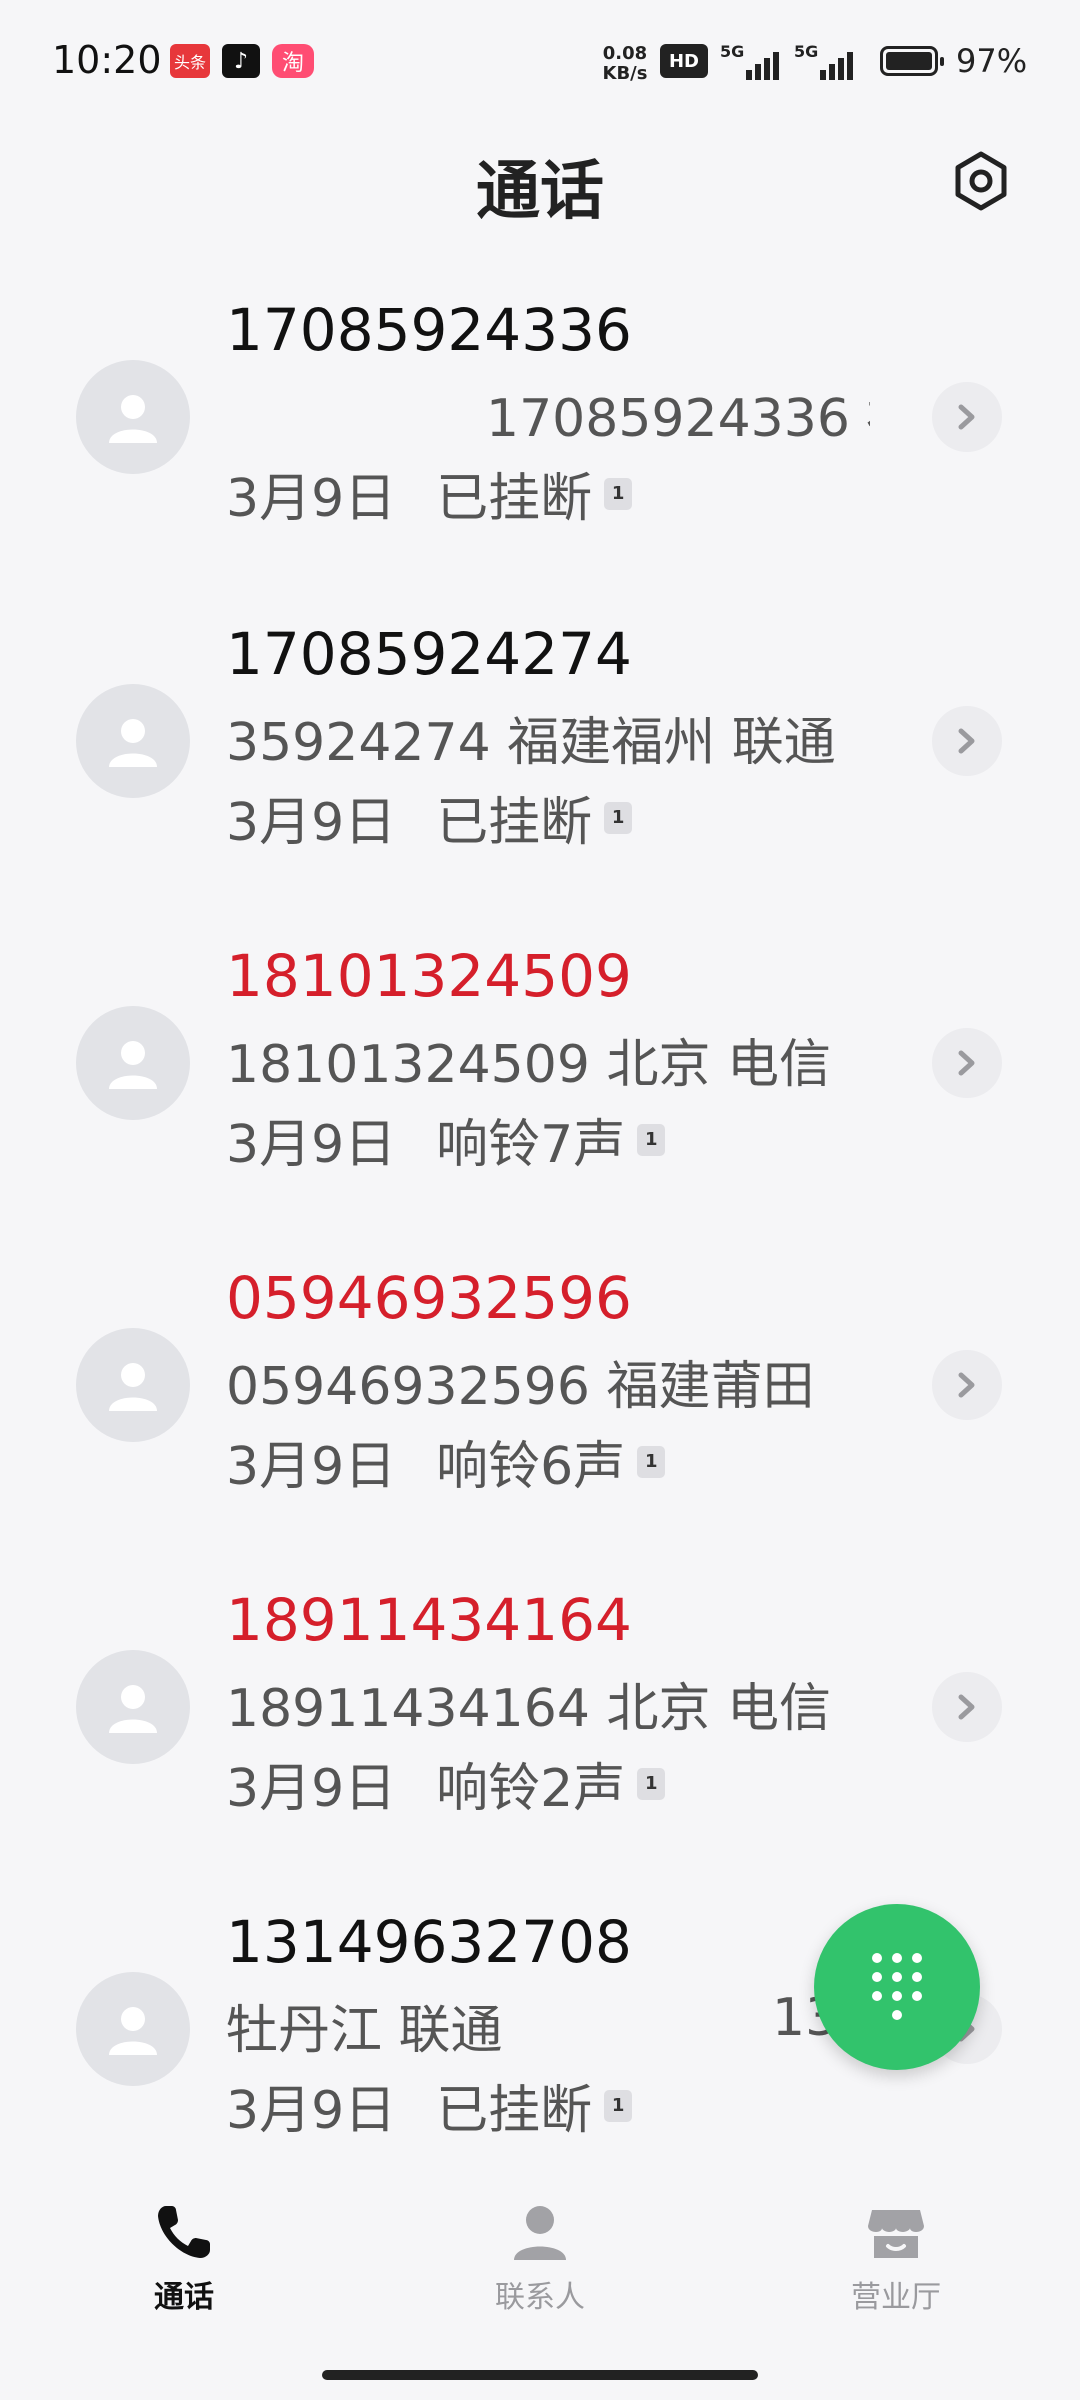 The image size is (1080, 2400). I want to click on dialpad-icon, so click(897, 1986).